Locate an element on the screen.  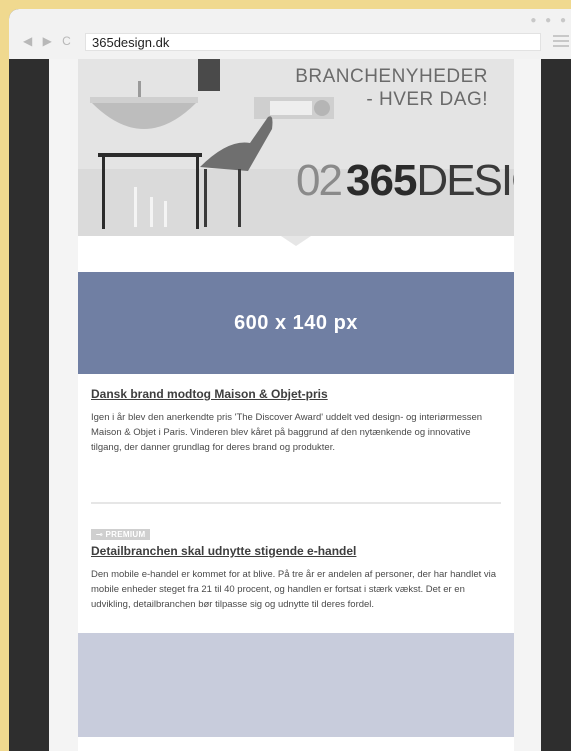
browser-toolbar: ● ● ● ◀ ▶ C 365design.dk is located at coordinates (290, 34).